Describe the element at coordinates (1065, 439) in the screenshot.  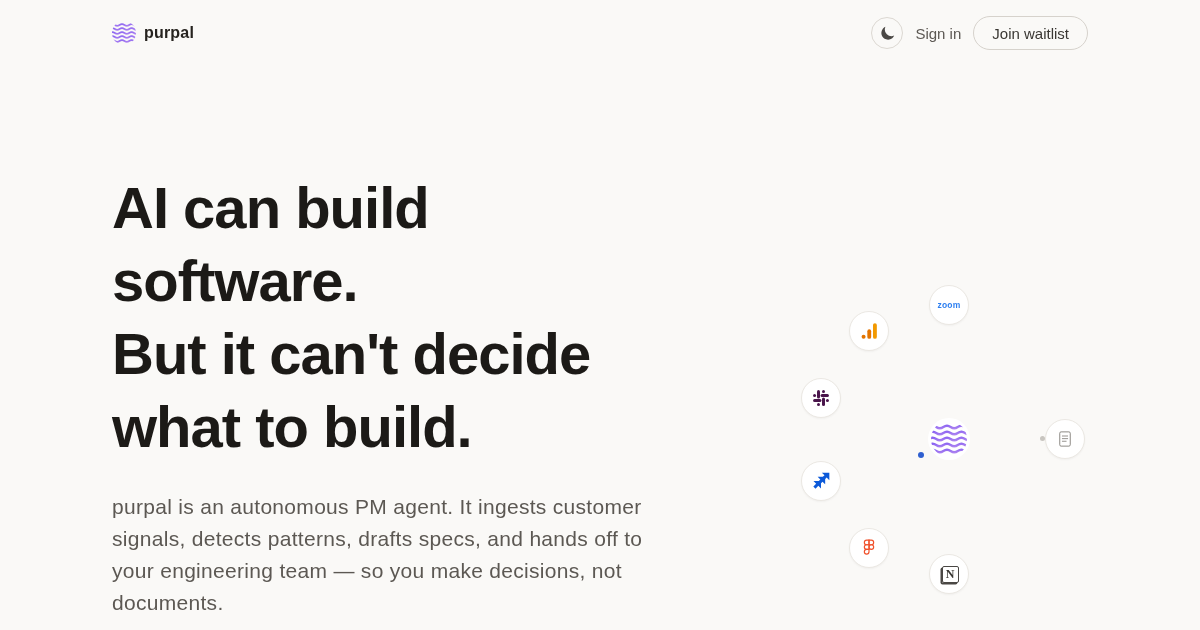
I see `document-icon` at that location.